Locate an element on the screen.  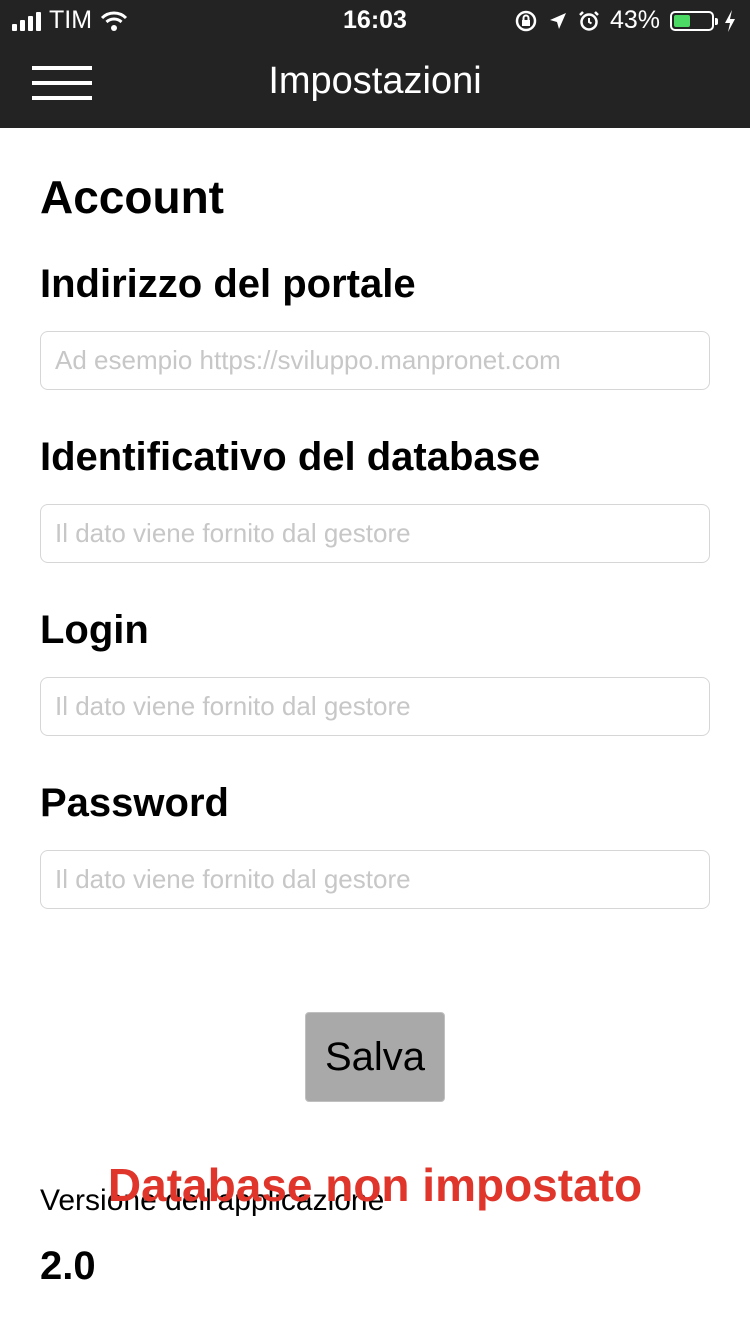
status-right: 43% is located at coordinates (625, 20).